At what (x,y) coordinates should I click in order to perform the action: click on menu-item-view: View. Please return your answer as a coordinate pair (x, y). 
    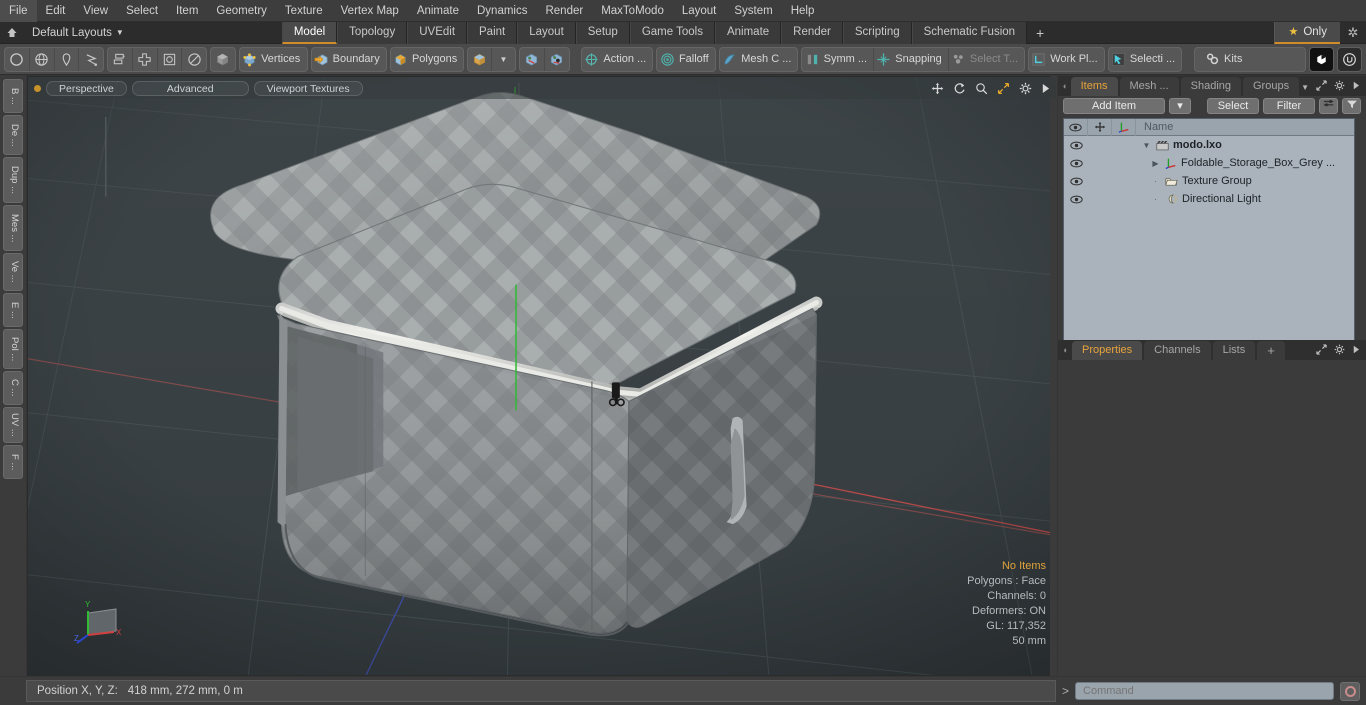
    Looking at the image, I should click on (95, 11).